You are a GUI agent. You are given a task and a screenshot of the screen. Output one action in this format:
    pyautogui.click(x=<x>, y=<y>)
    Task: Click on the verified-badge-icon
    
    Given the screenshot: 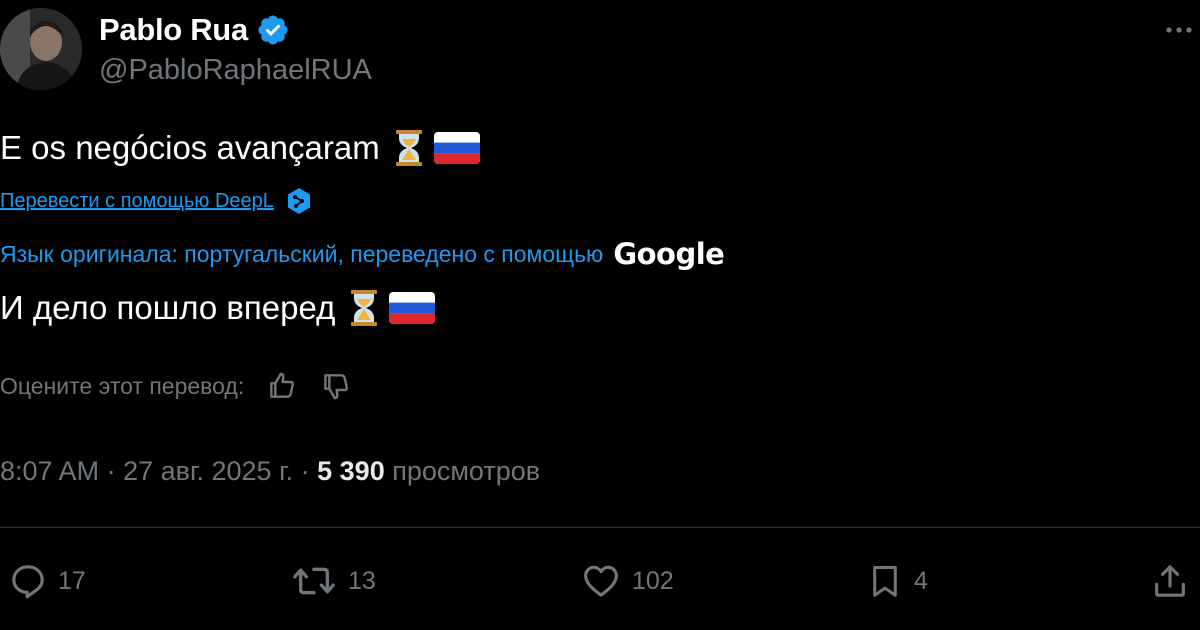 What is the action you would take?
    pyautogui.click(x=273, y=30)
    